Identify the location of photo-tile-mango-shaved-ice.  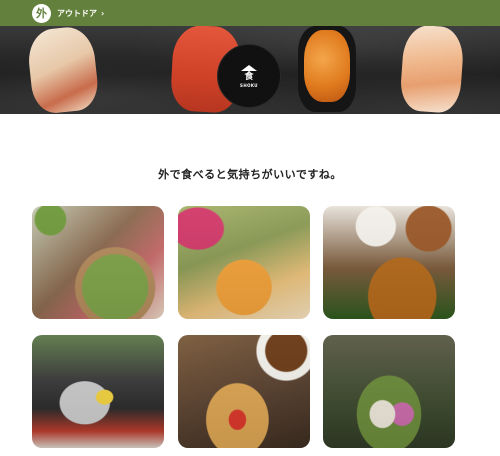
(244, 262).